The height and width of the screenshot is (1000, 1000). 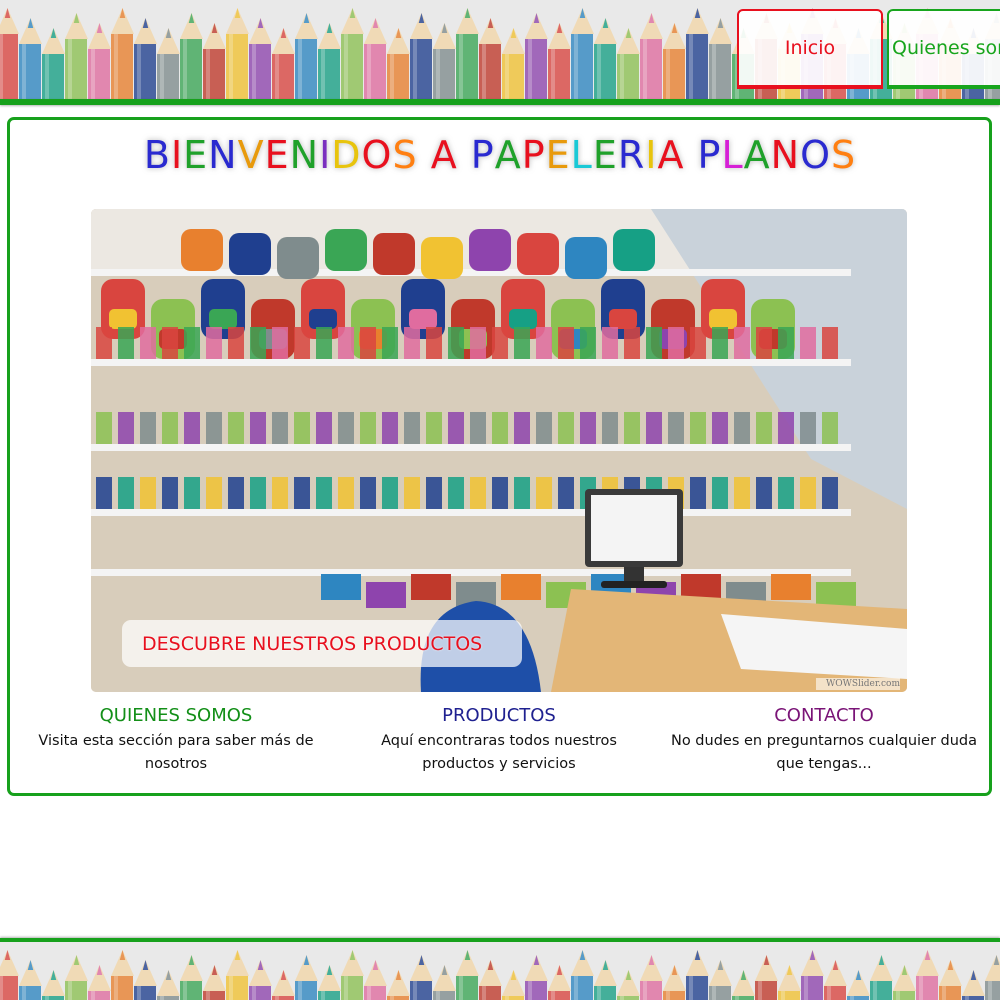 What do you see at coordinates (631, 155) in the screenshot?
I see `title-letter: R` at bounding box center [631, 155].